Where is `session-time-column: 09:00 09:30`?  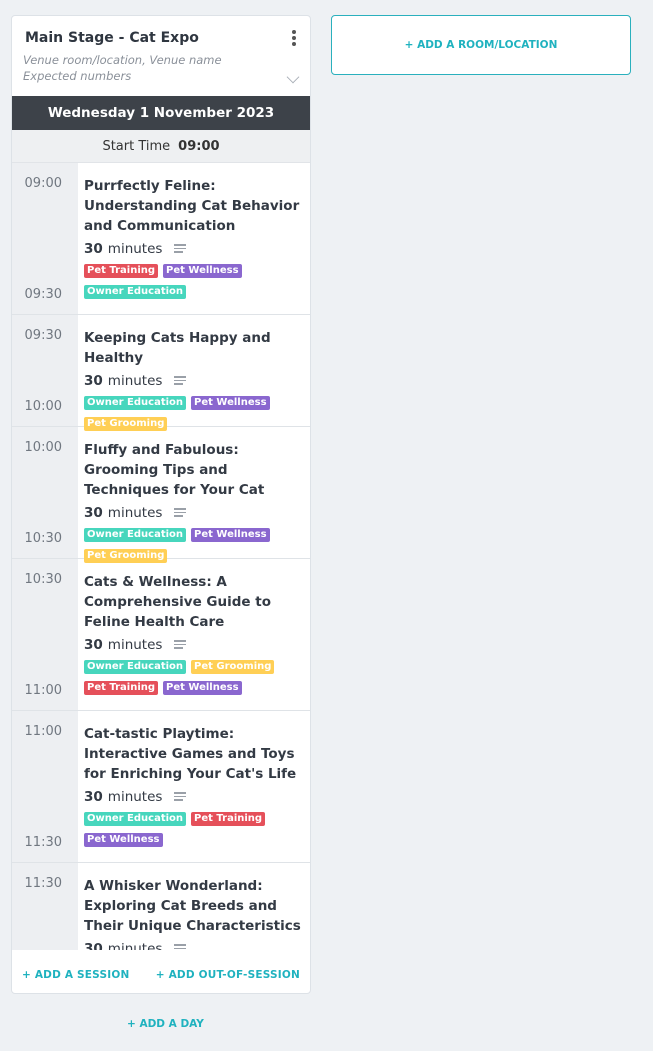 session-time-column: 09:00 09:30 is located at coordinates (45, 238).